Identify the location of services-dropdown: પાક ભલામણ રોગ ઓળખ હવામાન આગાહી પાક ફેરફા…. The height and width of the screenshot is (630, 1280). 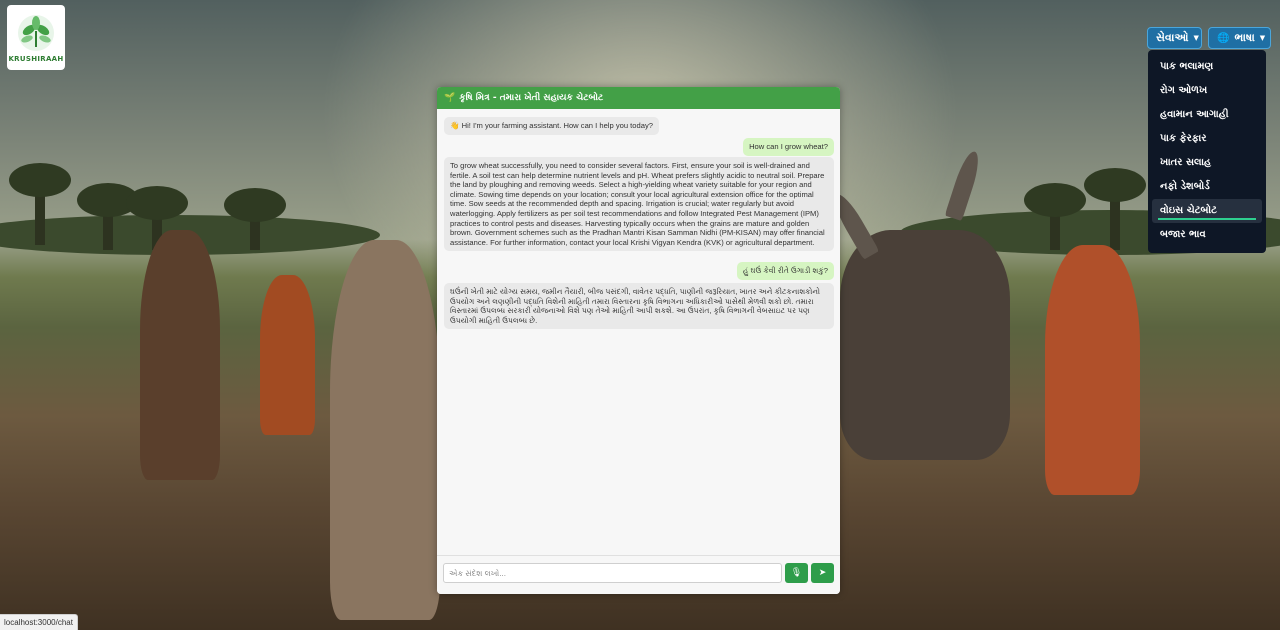
(1207, 151).